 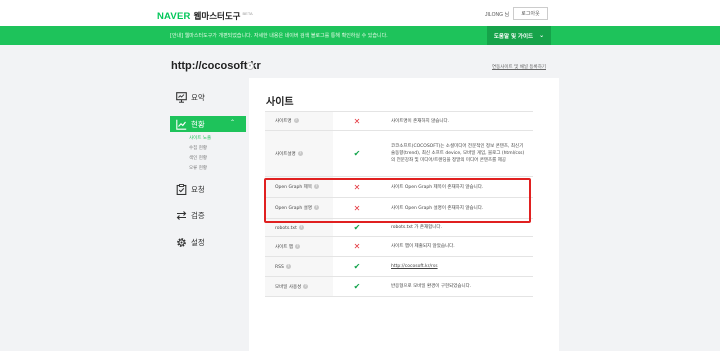 I want to click on open-graph-highlight-box, so click(x=397, y=200).